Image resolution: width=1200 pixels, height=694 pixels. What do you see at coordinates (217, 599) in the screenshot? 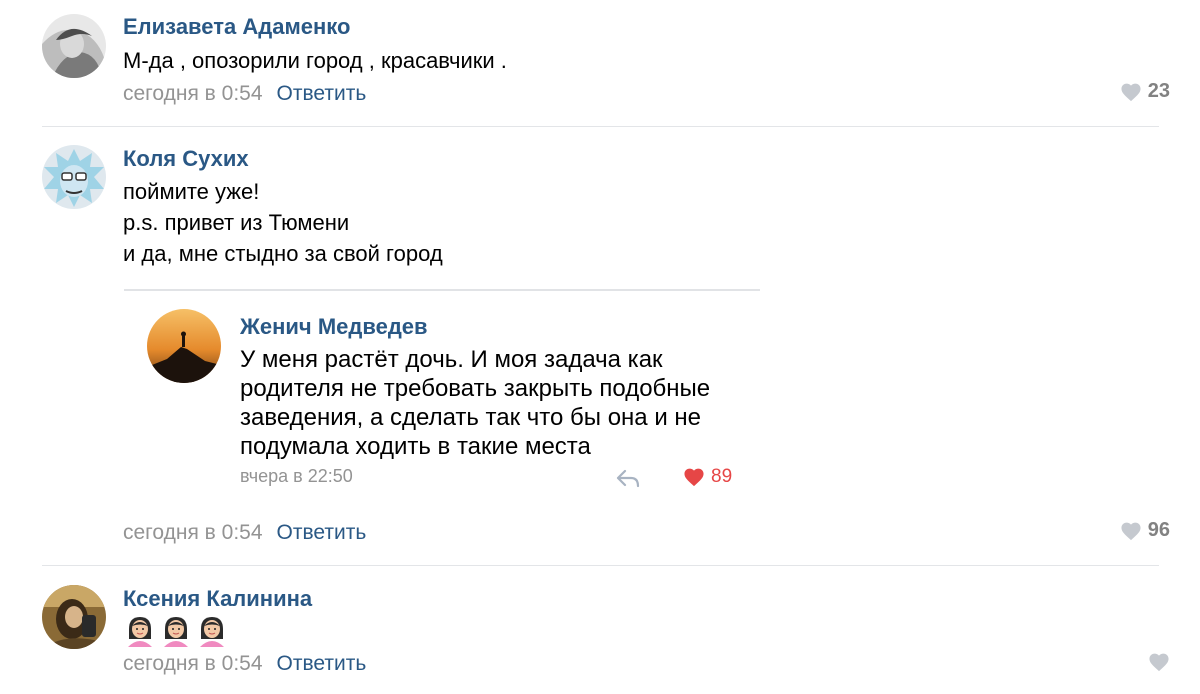
I see `comment-author: Ксения Калинина` at bounding box center [217, 599].